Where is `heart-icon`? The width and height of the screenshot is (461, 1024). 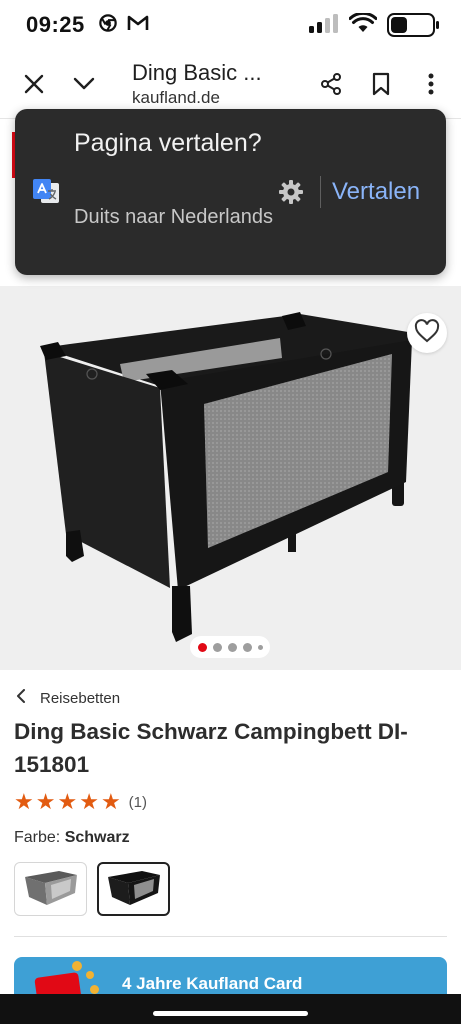 heart-icon is located at coordinates (427, 333).